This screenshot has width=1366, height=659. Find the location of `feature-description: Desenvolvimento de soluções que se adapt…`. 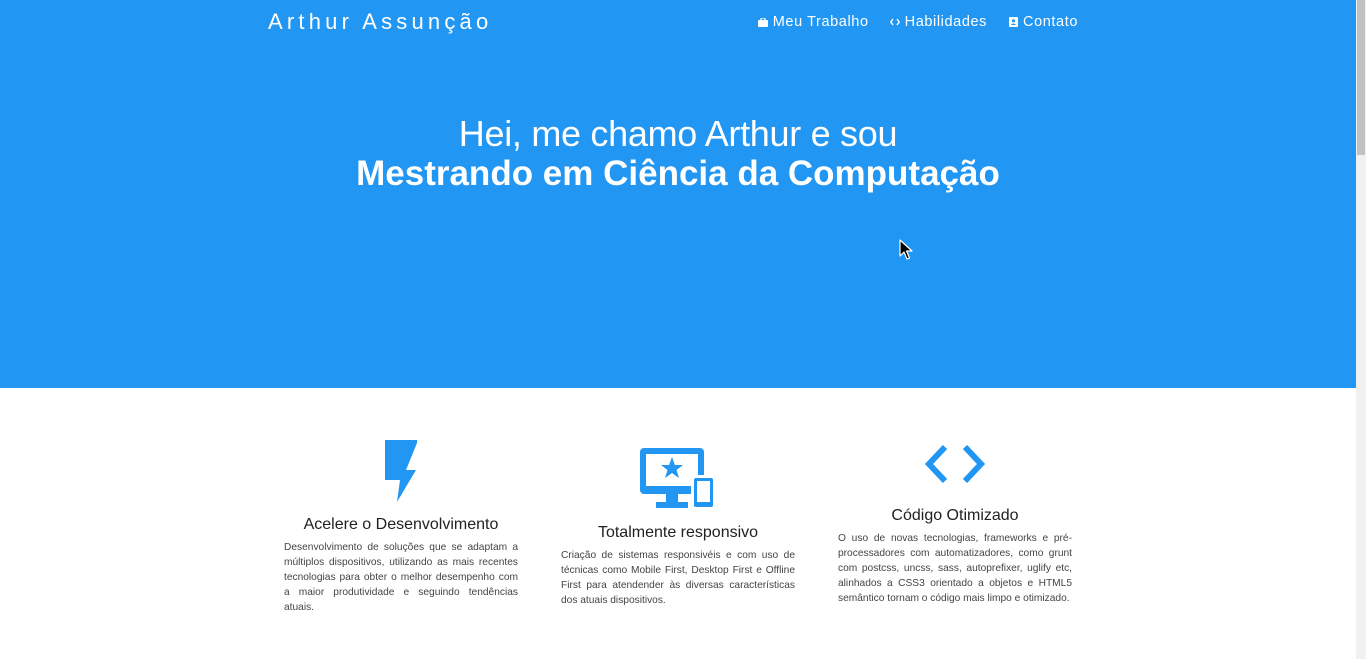

feature-description: Desenvolvimento de soluções que se adapt… is located at coordinates (401, 577).